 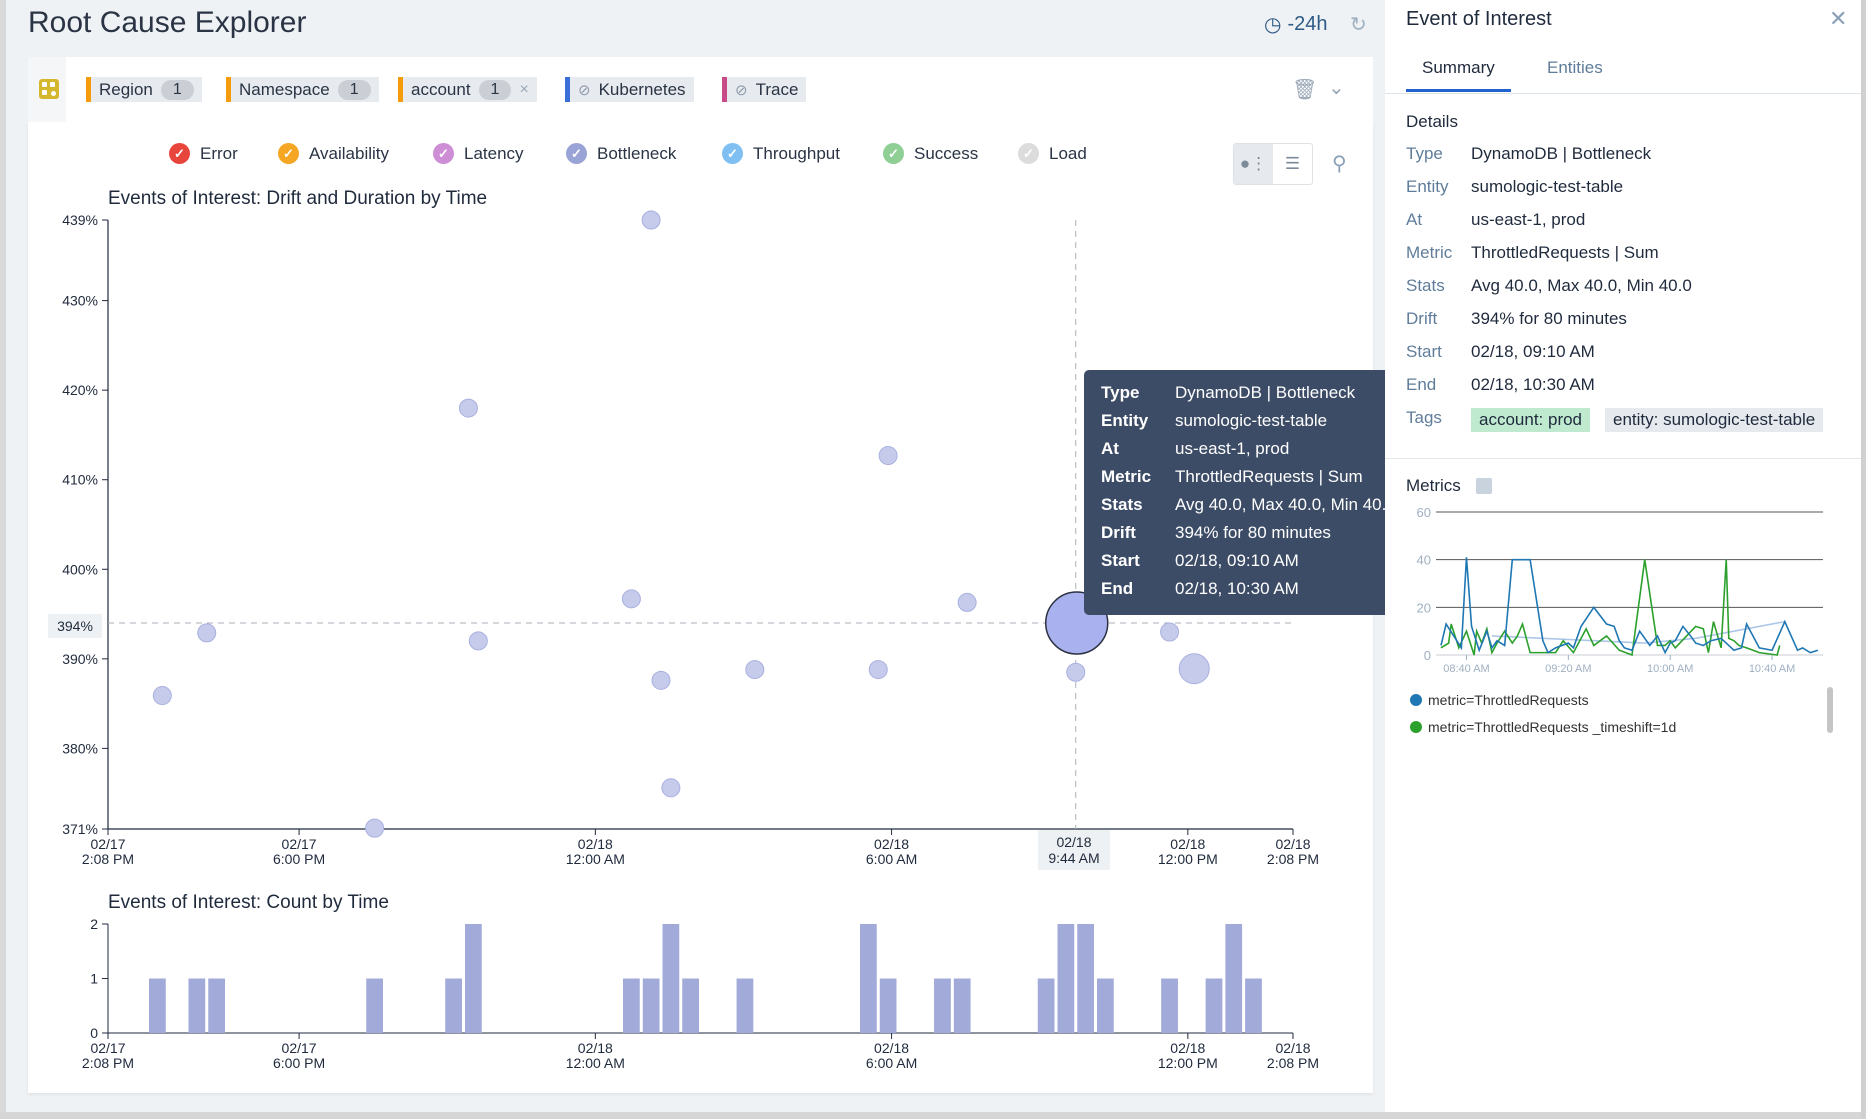 I want to click on metrics-y-tick-label: 20, so click(x=1424, y=607).